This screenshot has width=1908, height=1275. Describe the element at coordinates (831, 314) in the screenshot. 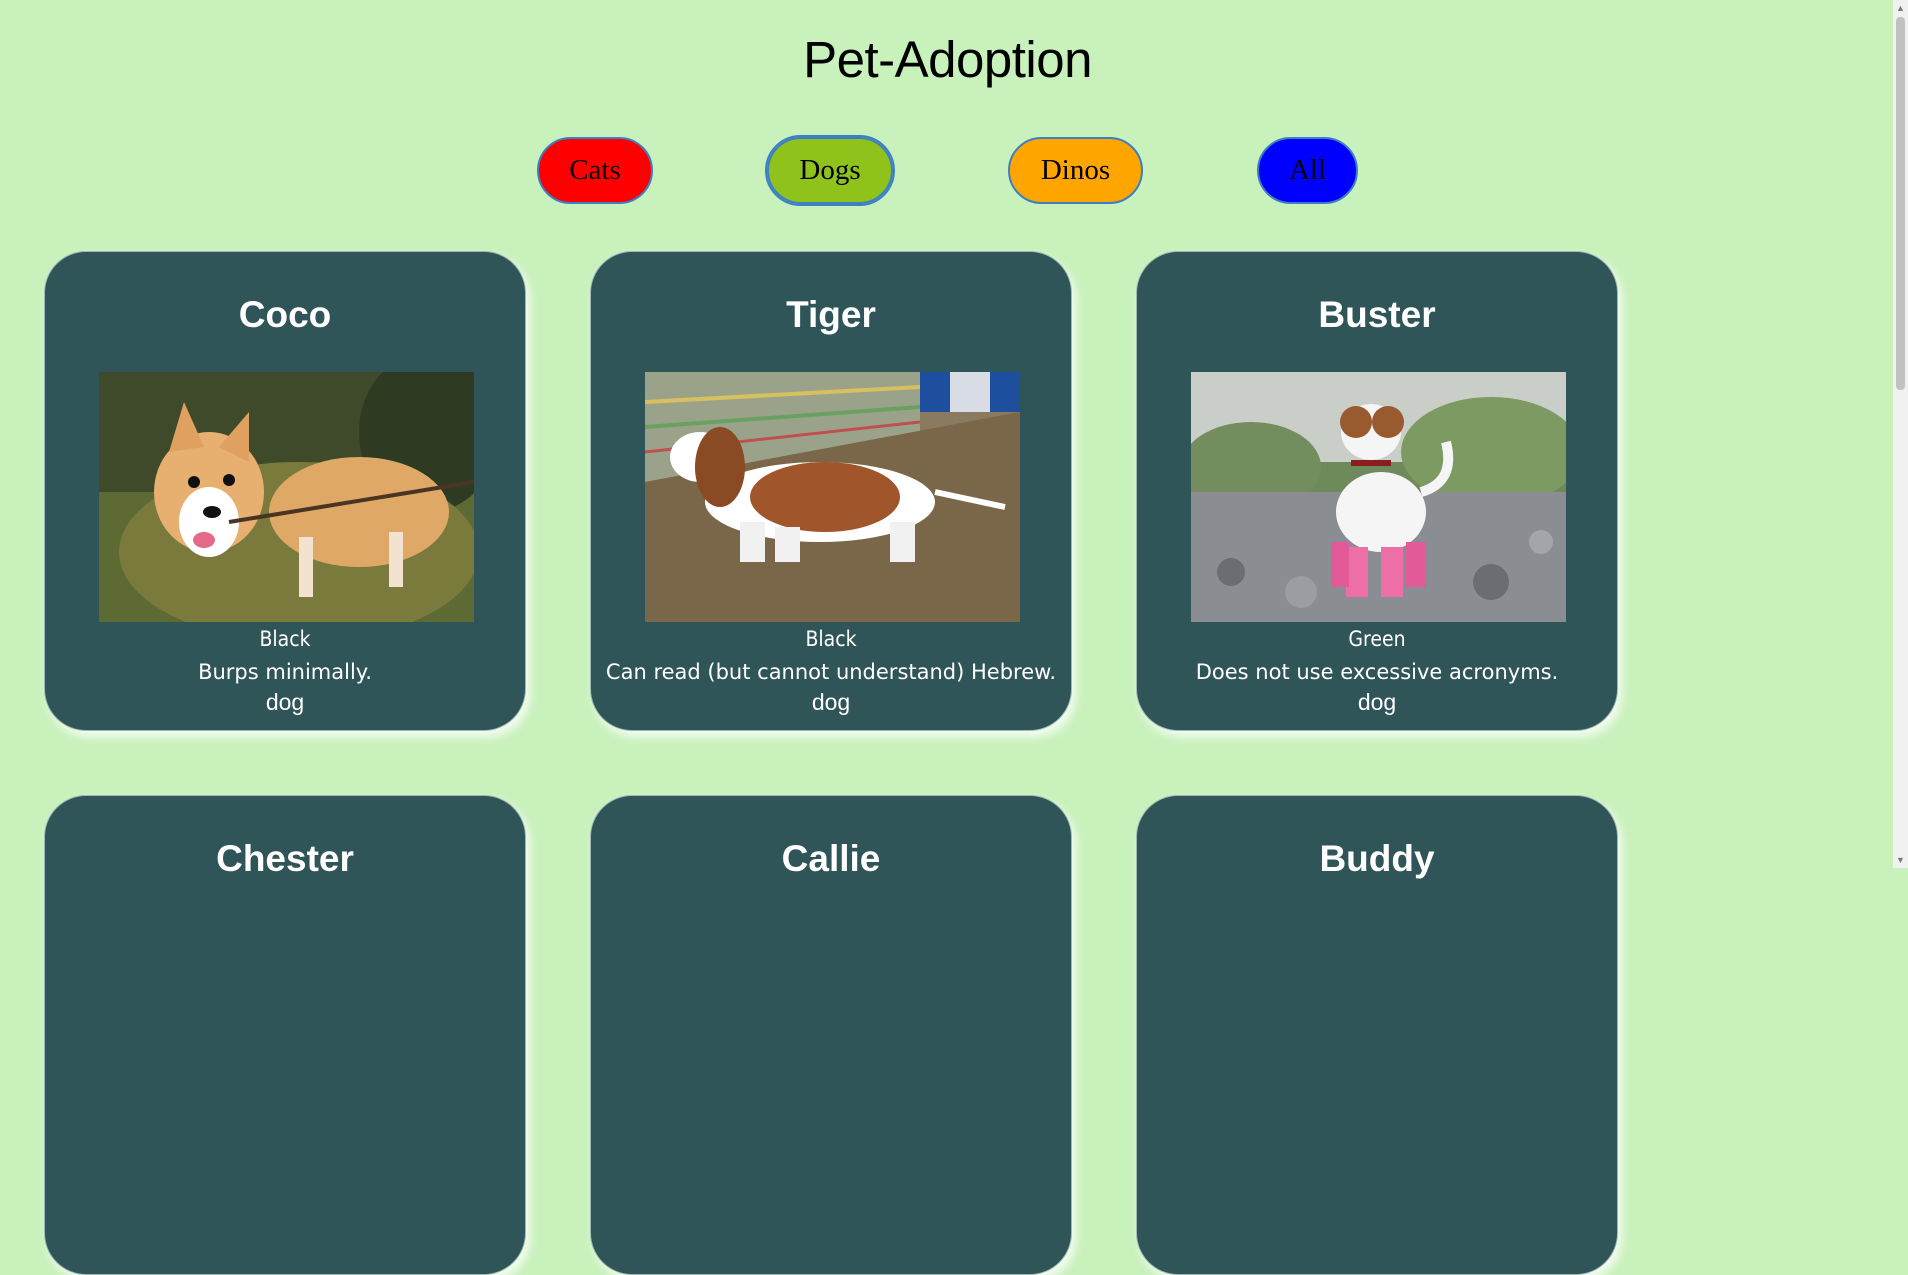

I see `pet-name: Tiger` at that location.